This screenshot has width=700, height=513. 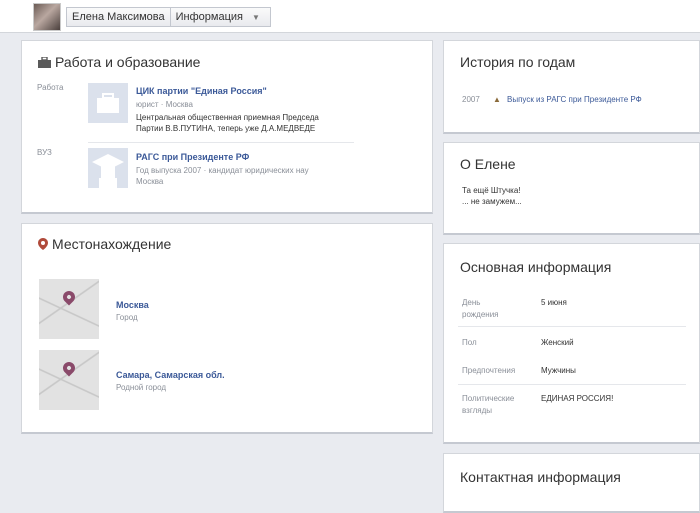 I want to click on interested-in-value: Мужчины, so click(x=558, y=370).